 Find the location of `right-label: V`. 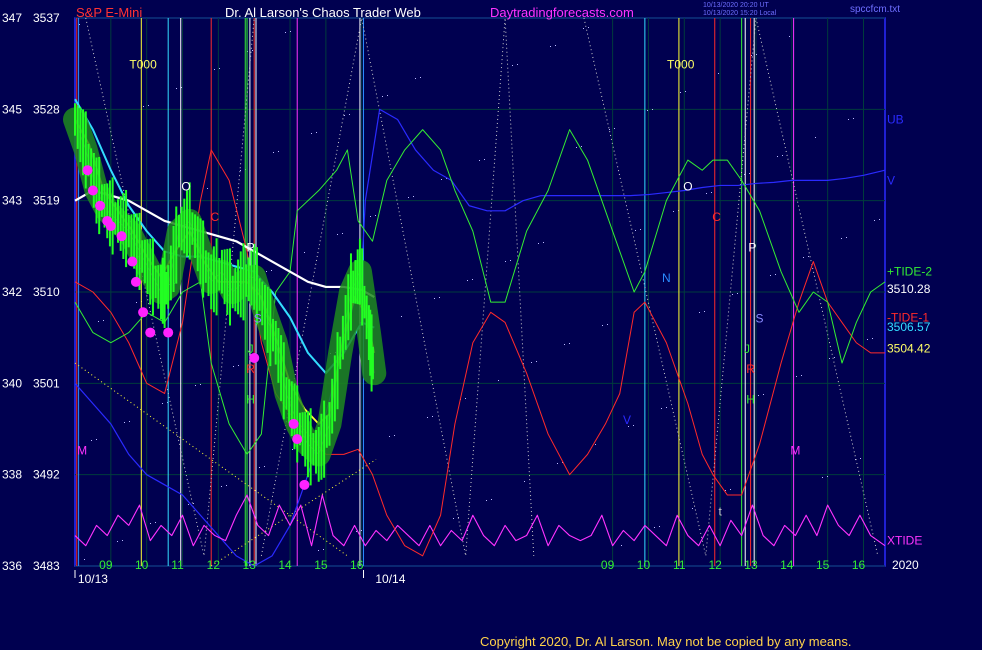

right-label: V is located at coordinates (891, 180).